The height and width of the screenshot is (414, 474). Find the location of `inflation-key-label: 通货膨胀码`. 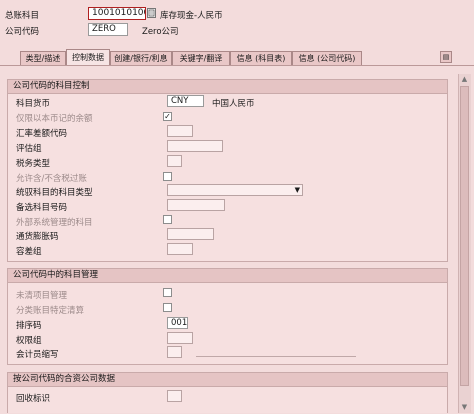

inflation-key-label: 通货膨胀码 is located at coordinates (37, 237).